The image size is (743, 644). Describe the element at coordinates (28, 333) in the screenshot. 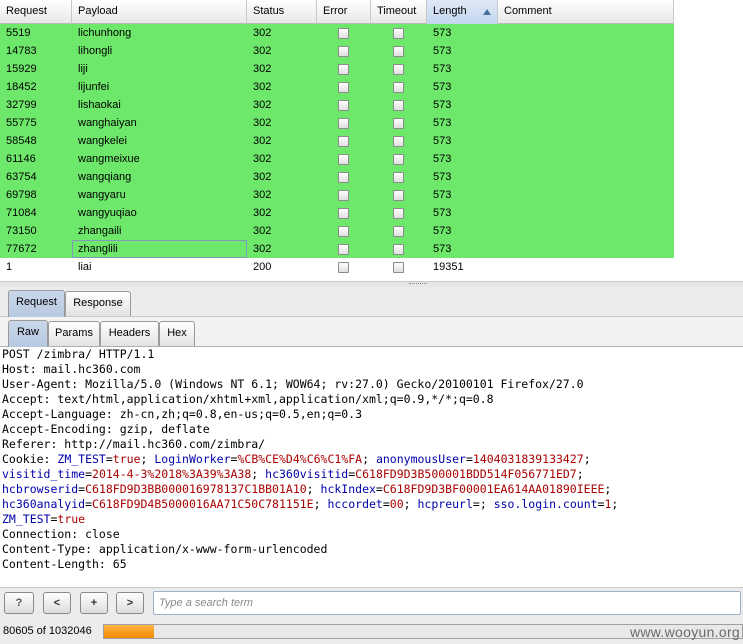

I see `tab-raw: Raw` at that location.